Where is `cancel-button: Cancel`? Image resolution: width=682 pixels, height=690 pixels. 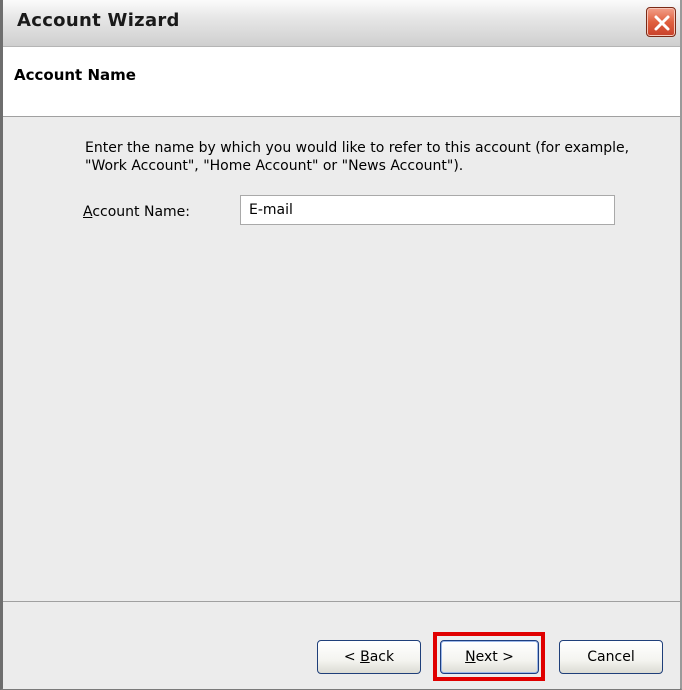
cancel-button: Cancel is located at coordinates (611, 657).